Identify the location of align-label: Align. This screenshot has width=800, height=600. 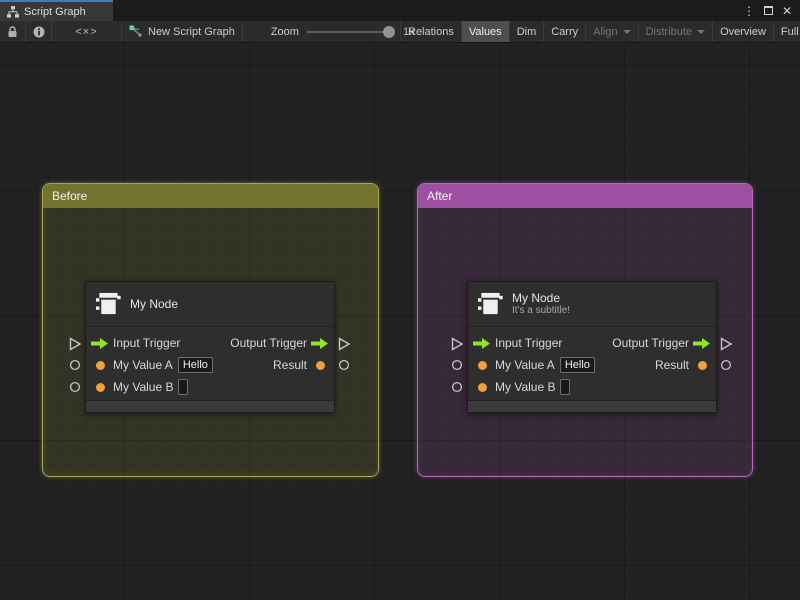
(605, 31).